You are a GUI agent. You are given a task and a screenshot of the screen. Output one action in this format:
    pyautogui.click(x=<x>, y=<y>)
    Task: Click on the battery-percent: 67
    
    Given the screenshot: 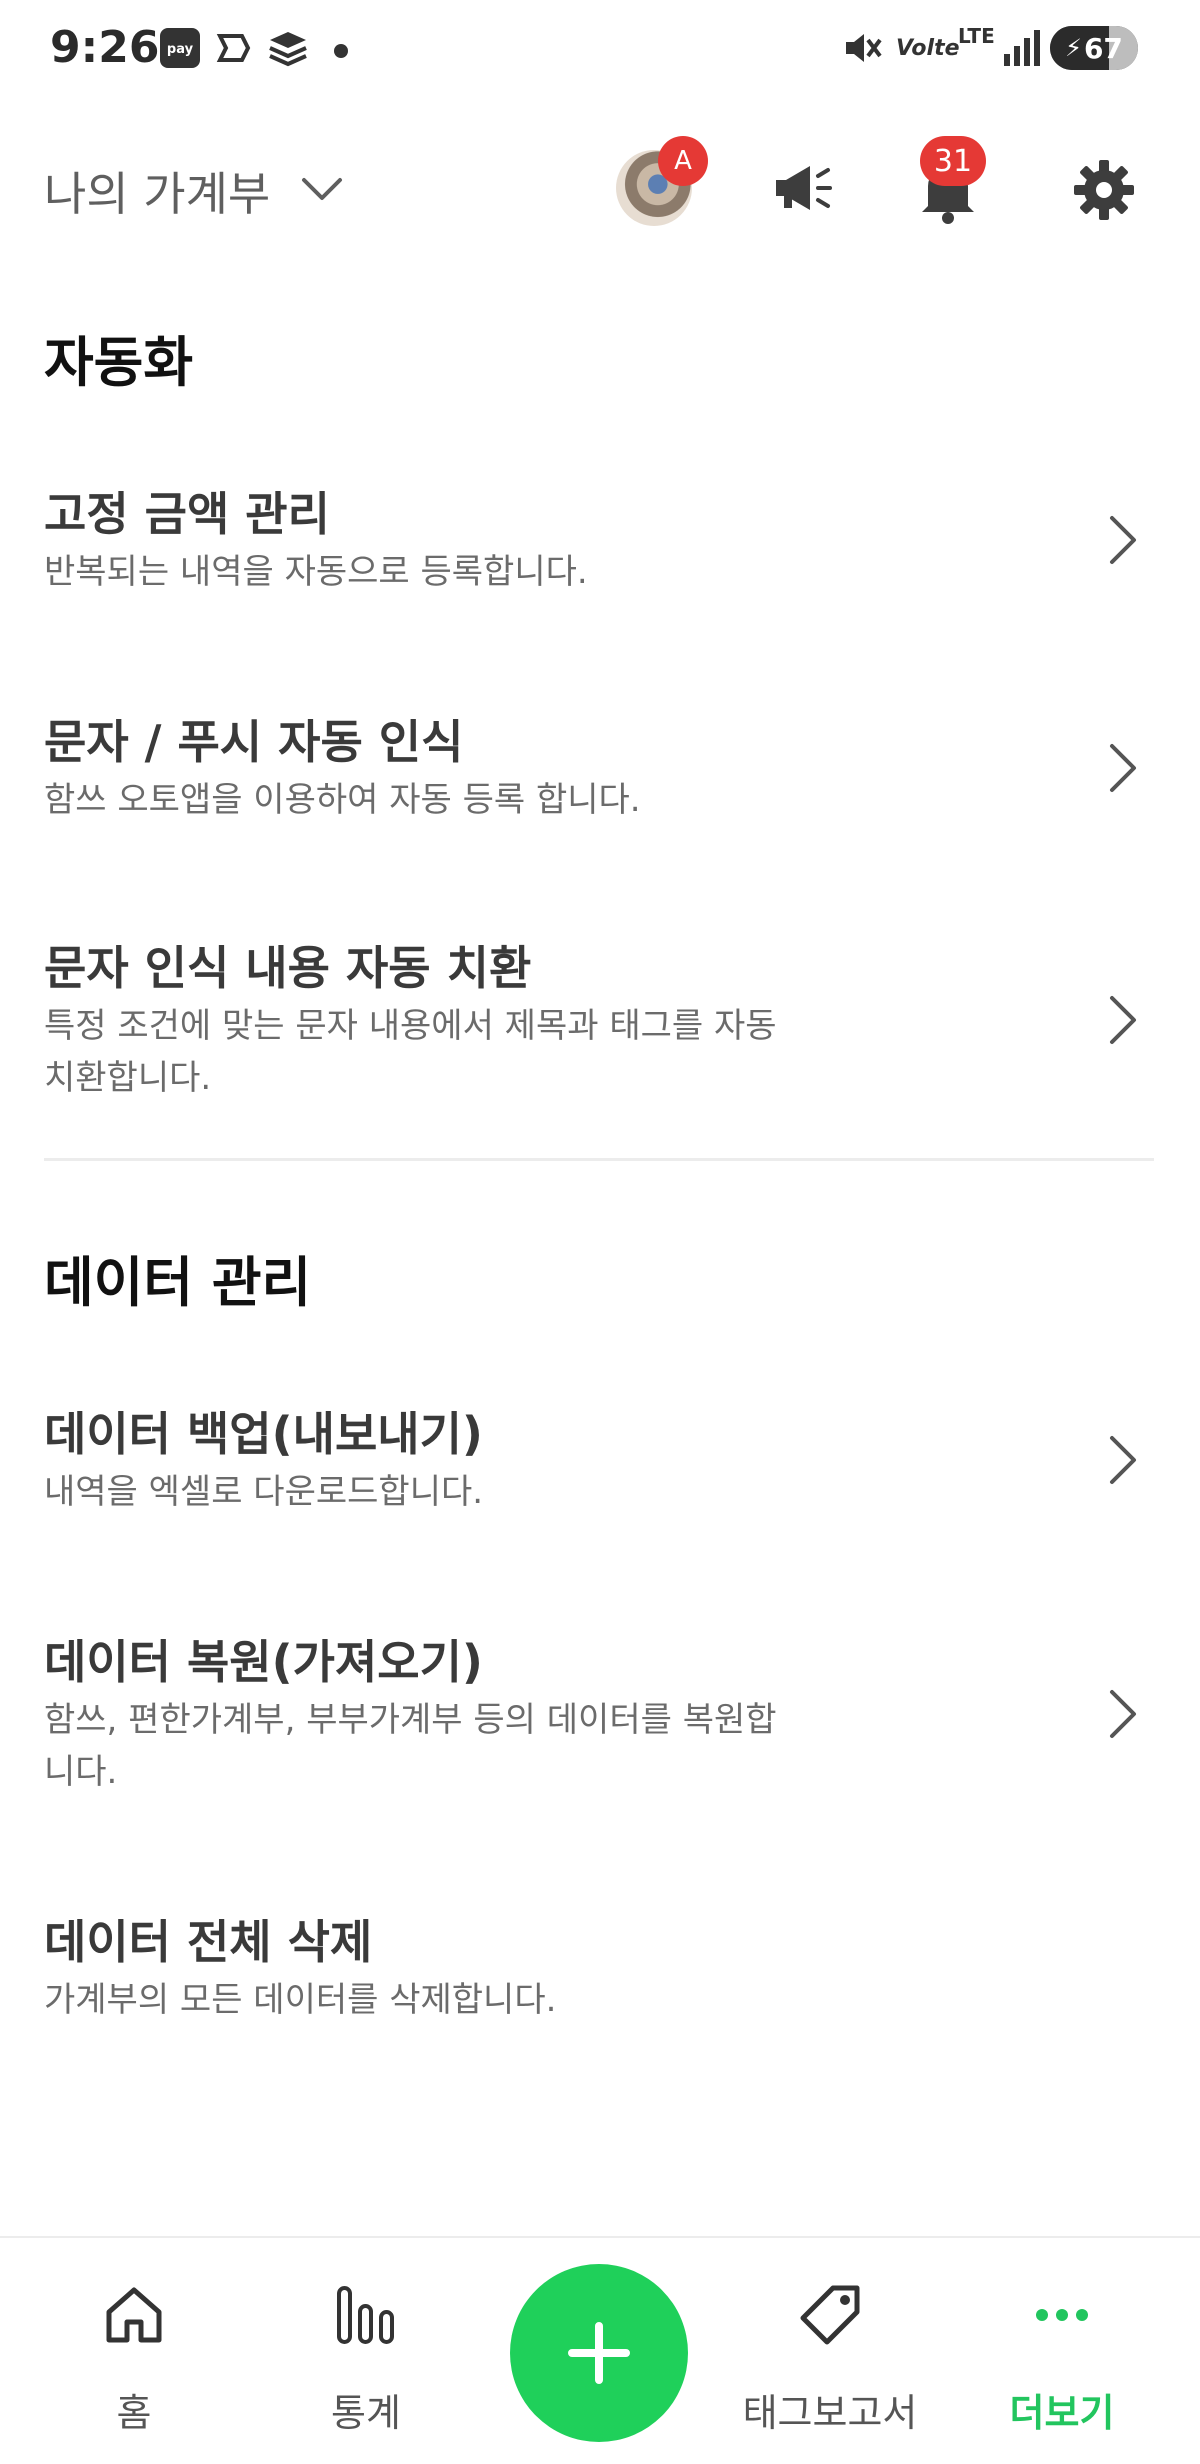 What is the action you would take?
    pyautogui.click(x=1103, y=48)
    